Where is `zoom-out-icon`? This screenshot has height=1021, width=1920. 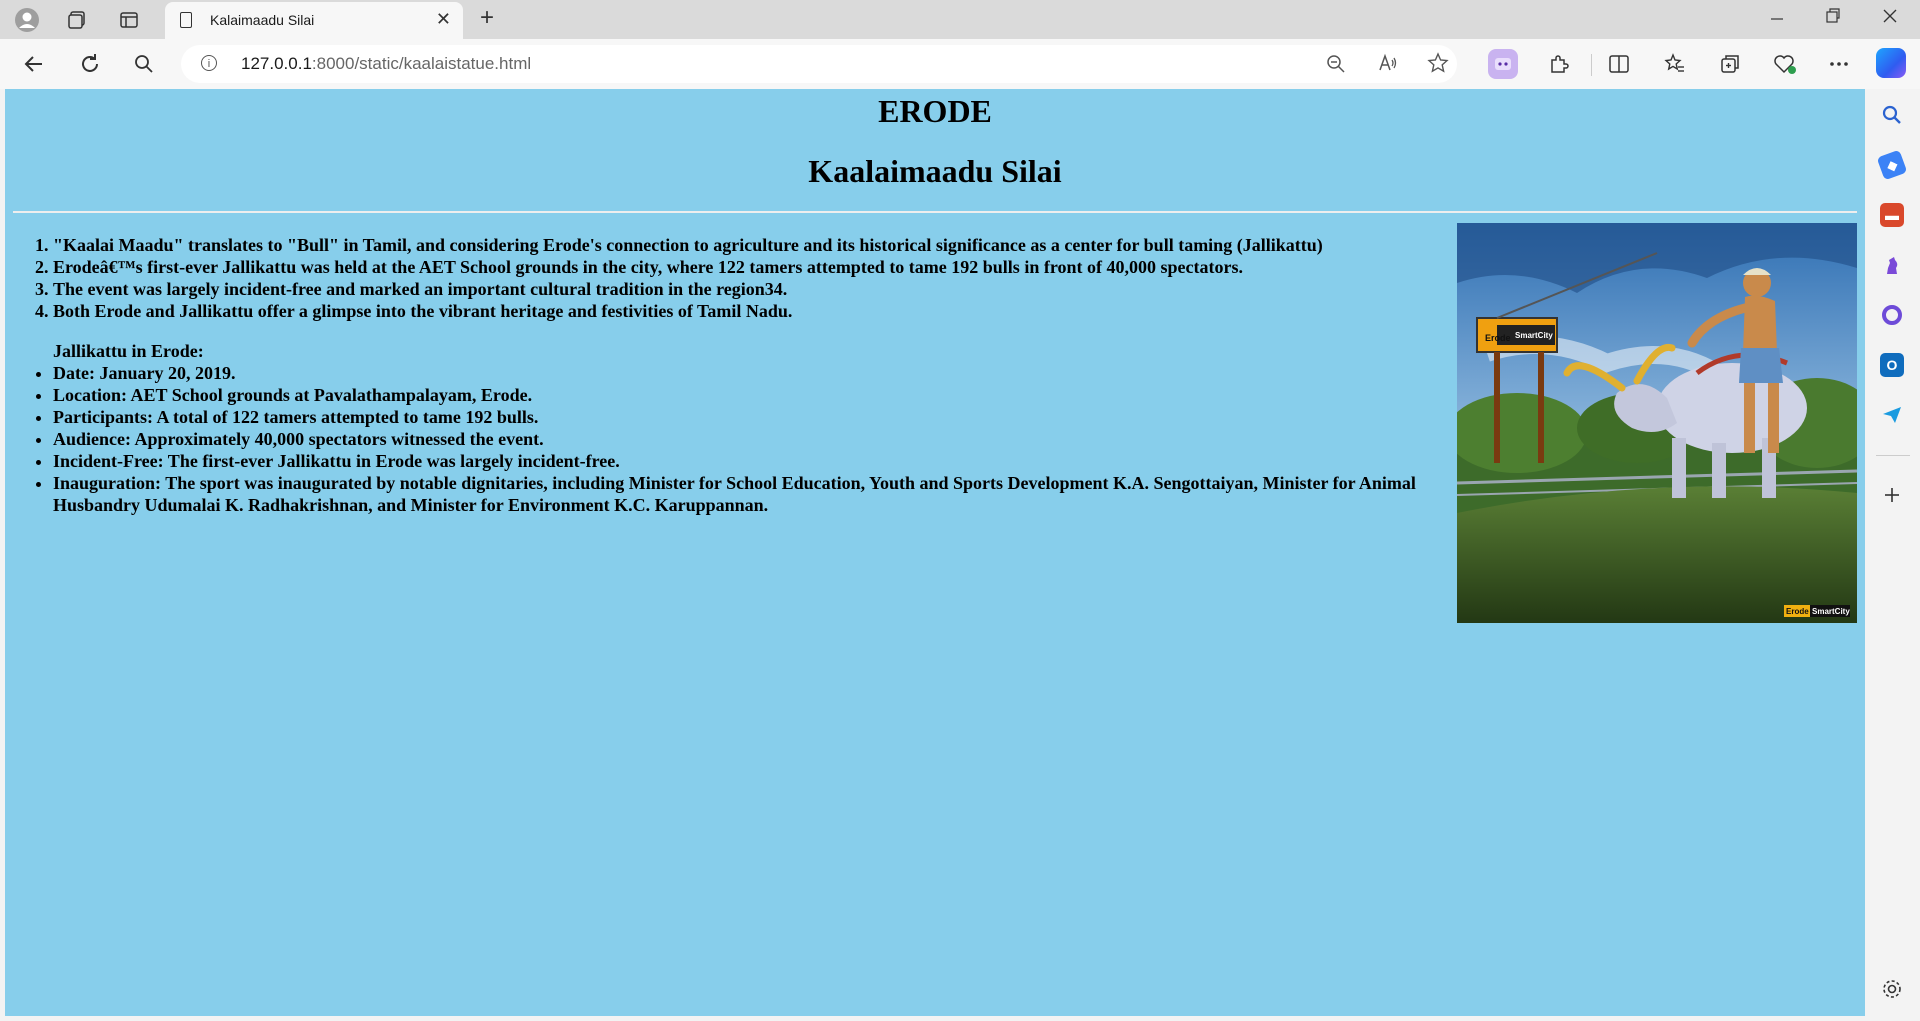
zoom-out-icon is located at coordinates (1336, 65).